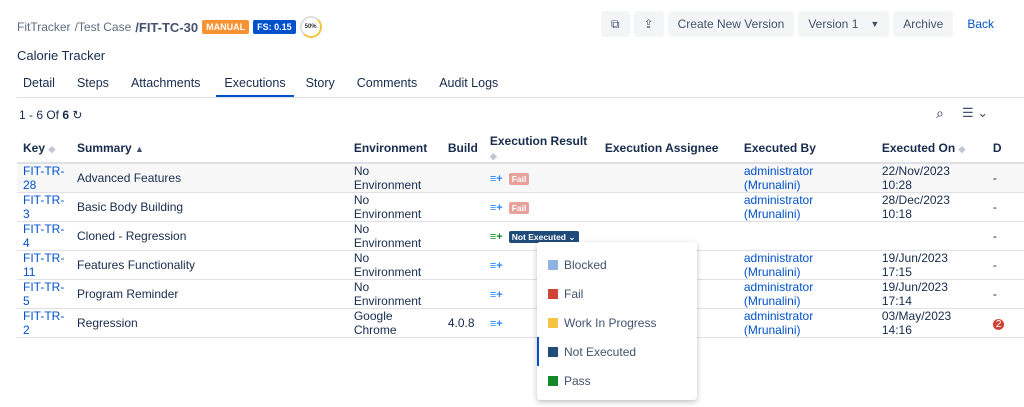 This screenshot has height=407, width=1024. What do you see at coordinates (43, 178) in the screenshot?
I see `row-key: FIT-TR-28` at bounding box center [43, 178].